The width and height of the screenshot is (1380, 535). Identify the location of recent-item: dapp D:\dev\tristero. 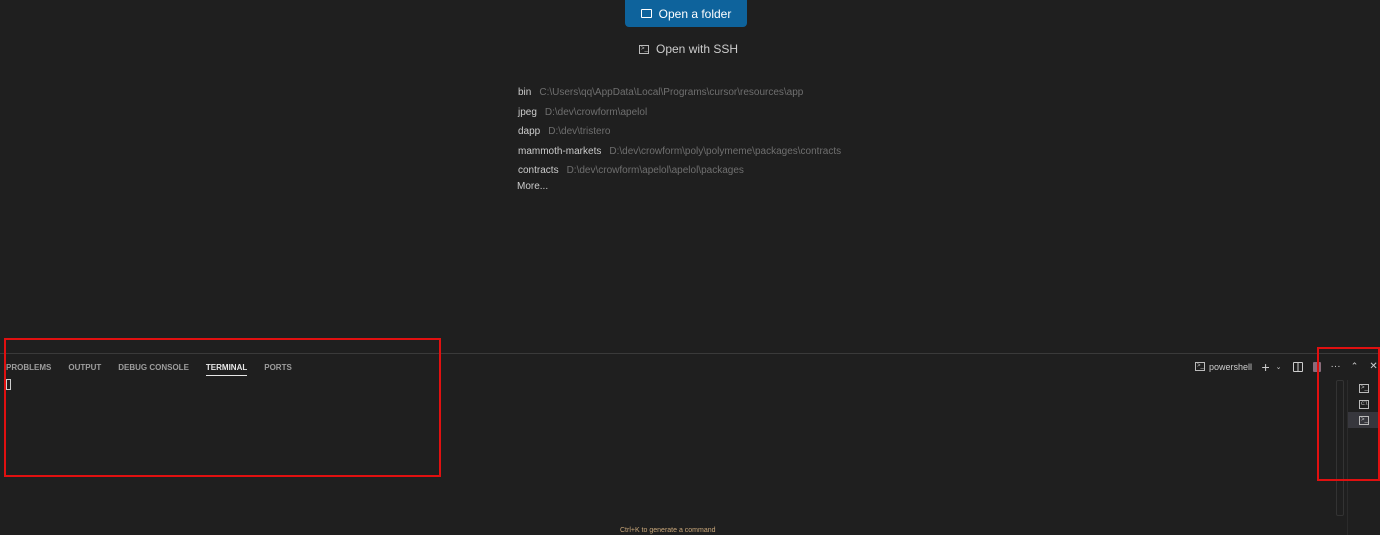
(679, 132).